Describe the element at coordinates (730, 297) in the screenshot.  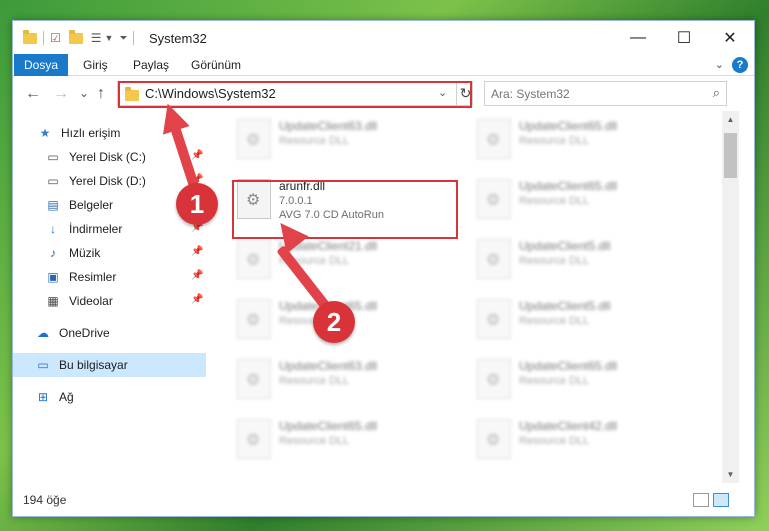
I see `vertical-scrollbar: ▲ ▼` at that location.